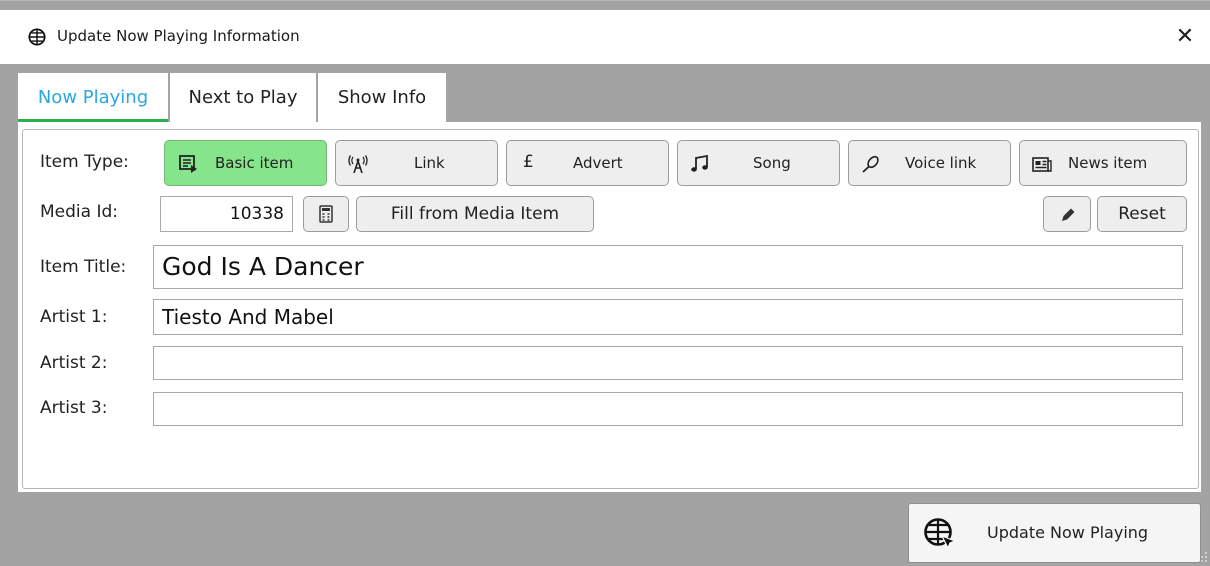 This screenshot has width=1210, height=566. Describe the element at coordinates (358, 164) in the screenshot. I see `antenna-icon` at that location.